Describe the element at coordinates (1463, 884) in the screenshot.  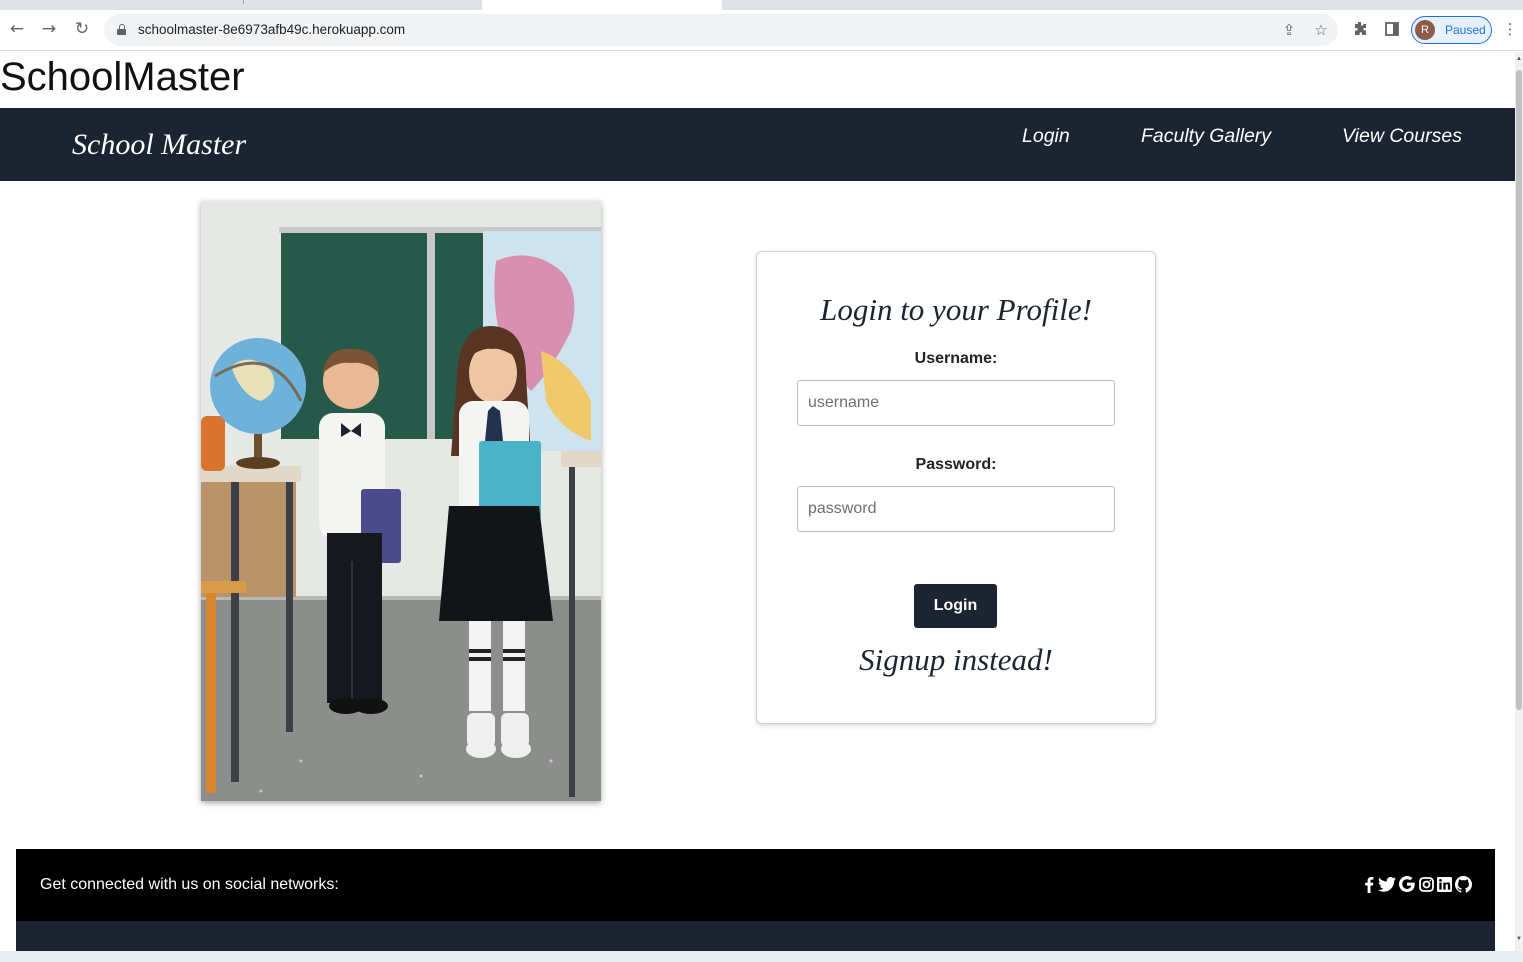
I see `github-icon` at that location.